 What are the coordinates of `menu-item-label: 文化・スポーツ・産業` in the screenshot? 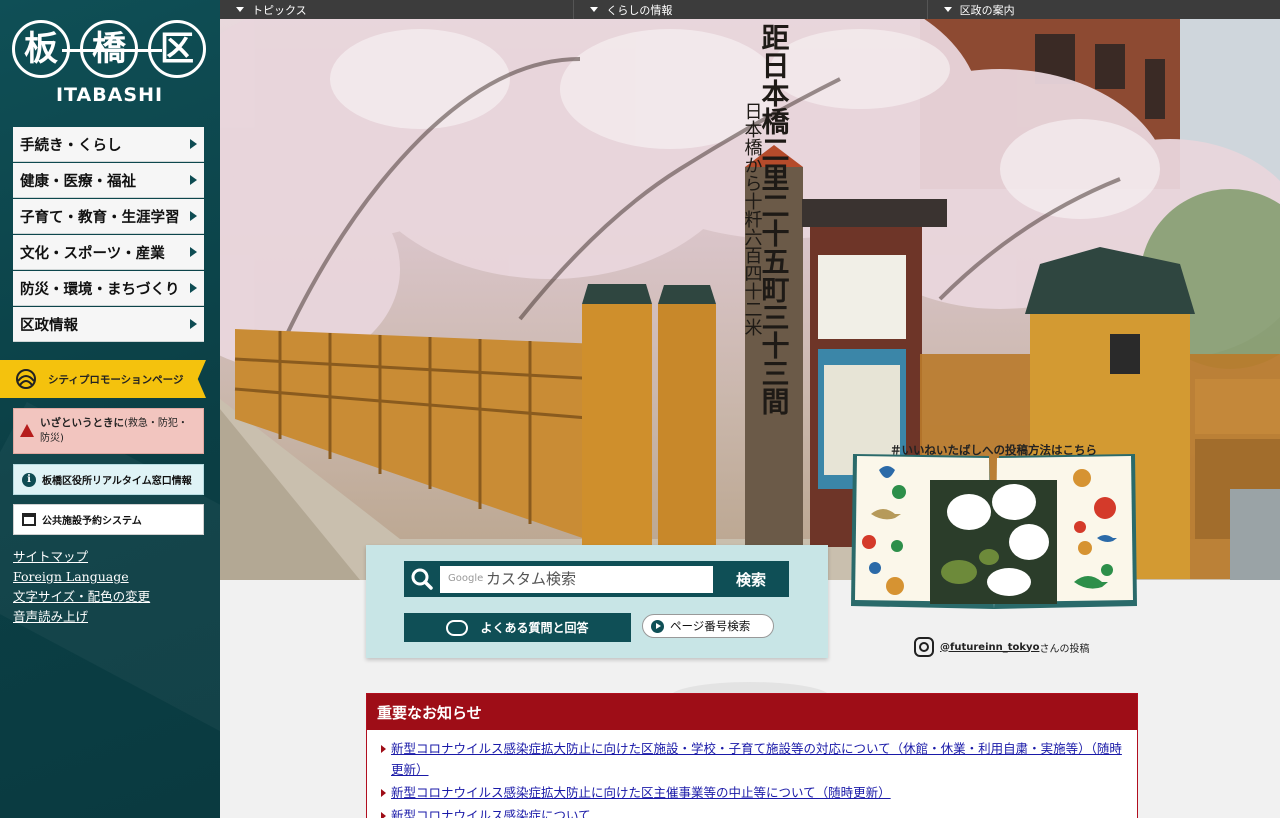 It's located at (92, 253).